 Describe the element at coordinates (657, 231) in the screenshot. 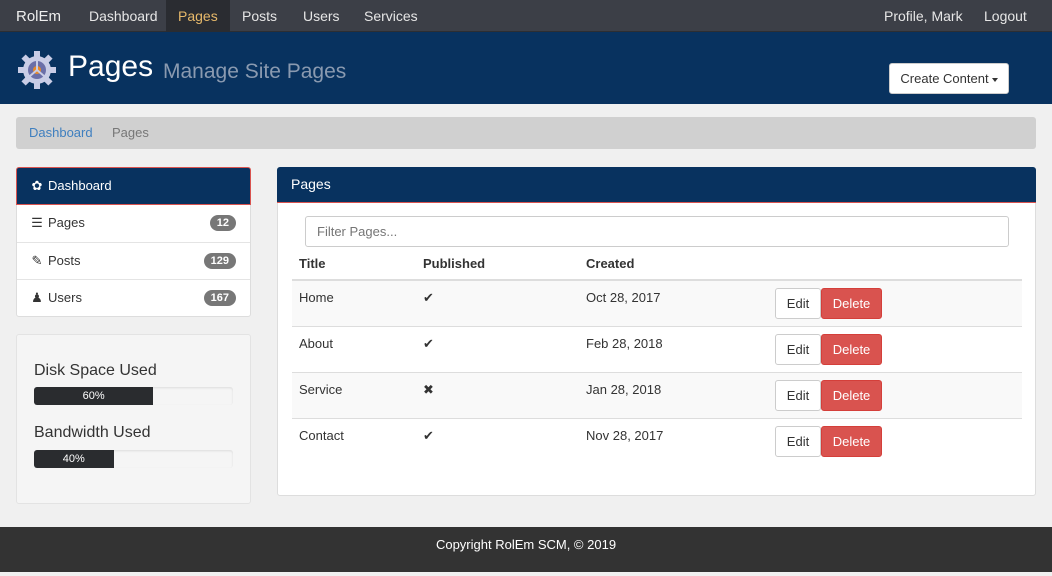

I see `filter-pages-input` at that location.